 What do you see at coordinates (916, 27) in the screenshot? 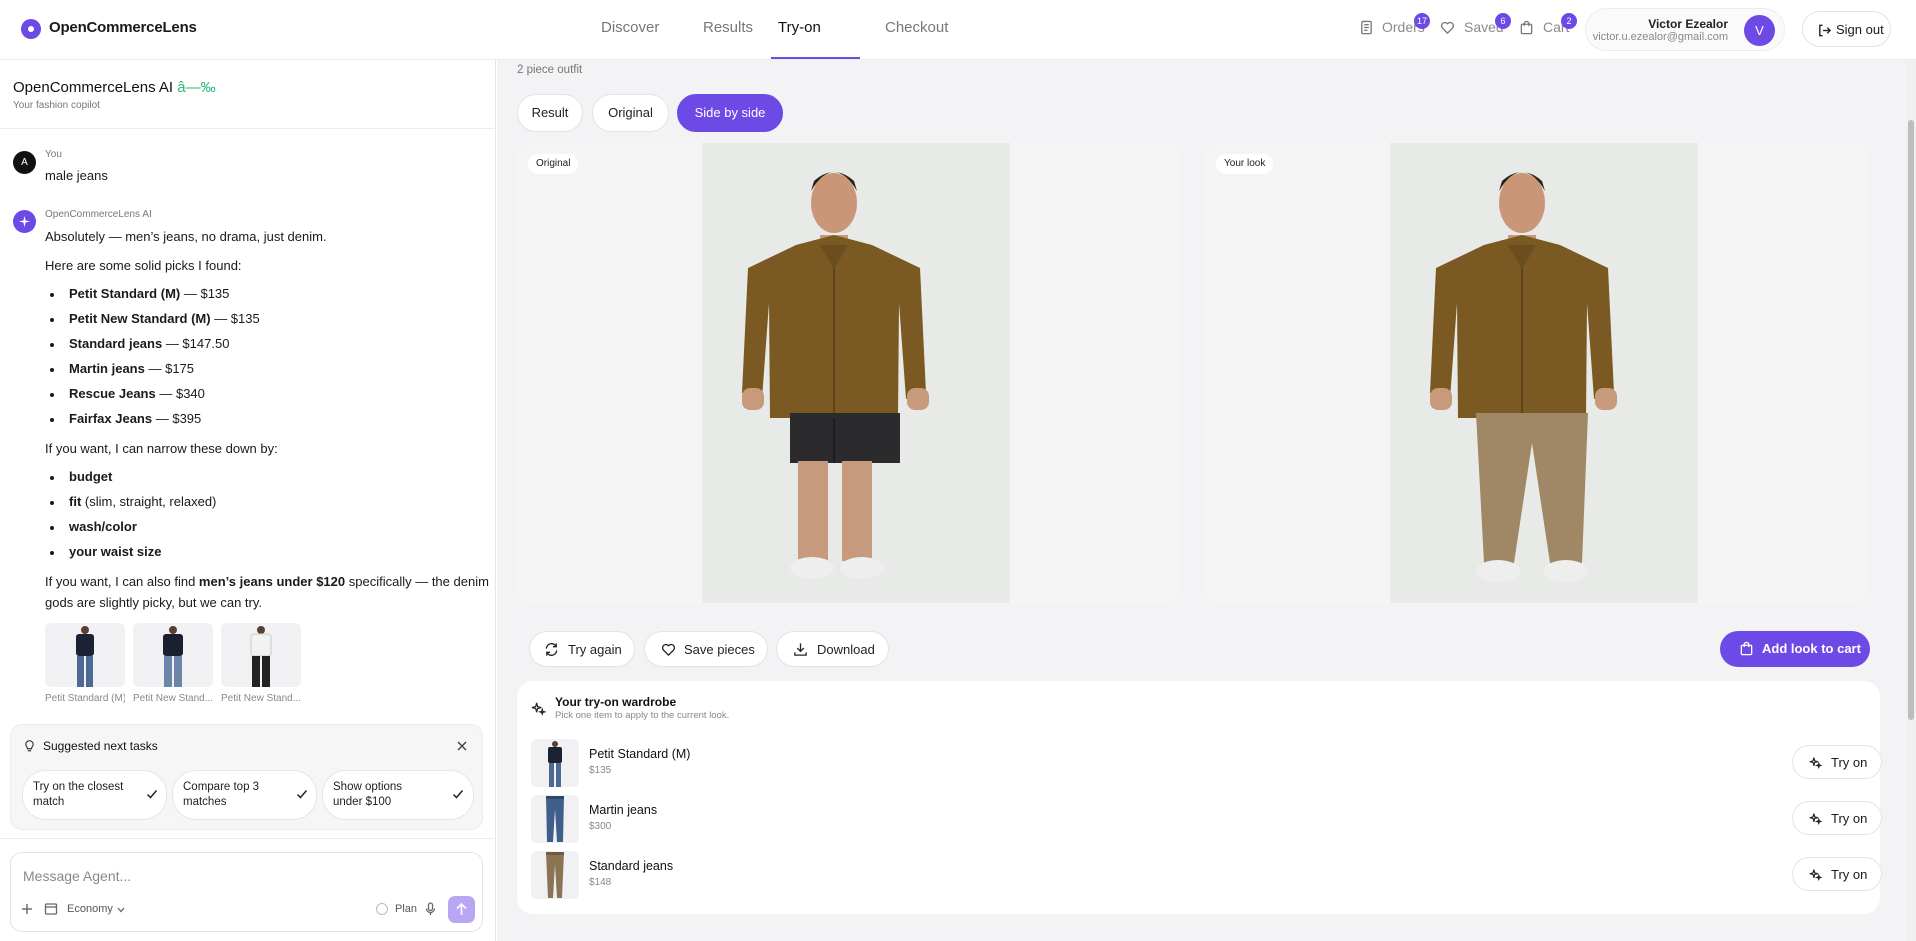
I see `tab-checkout: Checkout` at bounding box center [916, 27].